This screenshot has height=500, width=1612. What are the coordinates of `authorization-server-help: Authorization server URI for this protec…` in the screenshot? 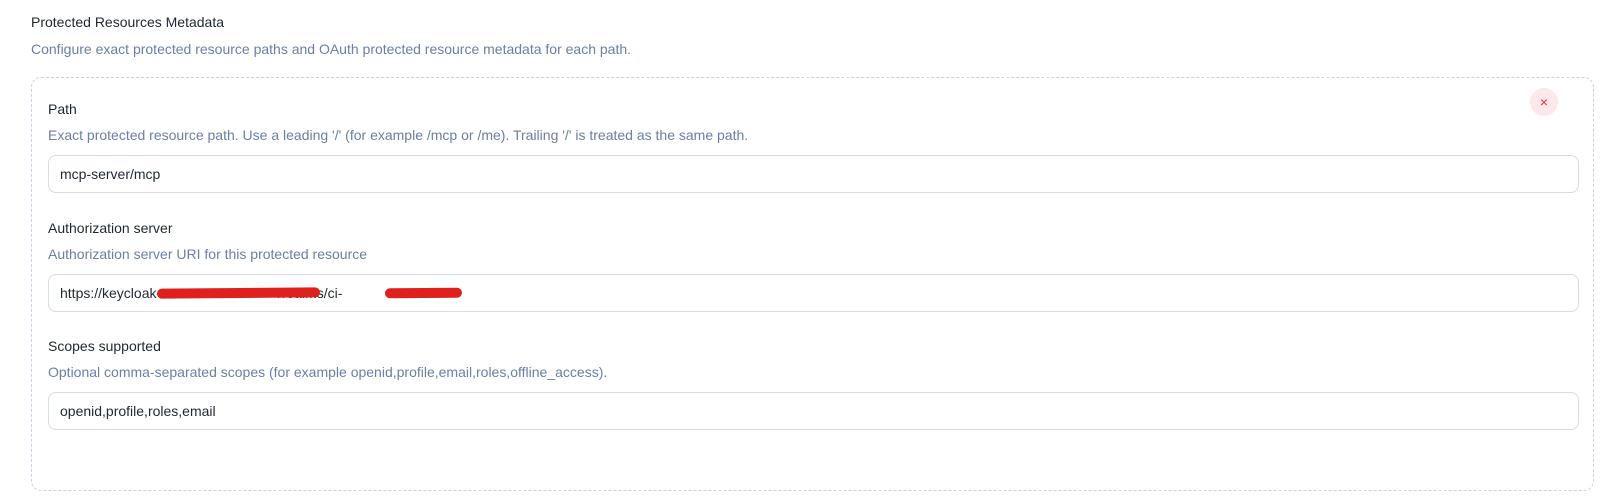 It's located at (208, 254).